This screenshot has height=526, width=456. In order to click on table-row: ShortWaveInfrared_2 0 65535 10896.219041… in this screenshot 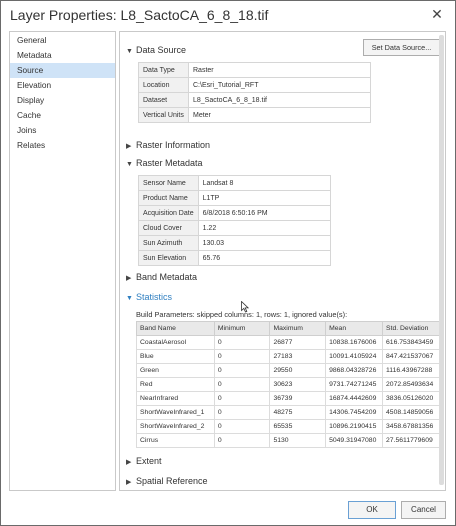, I will do `click(288, 426)`.